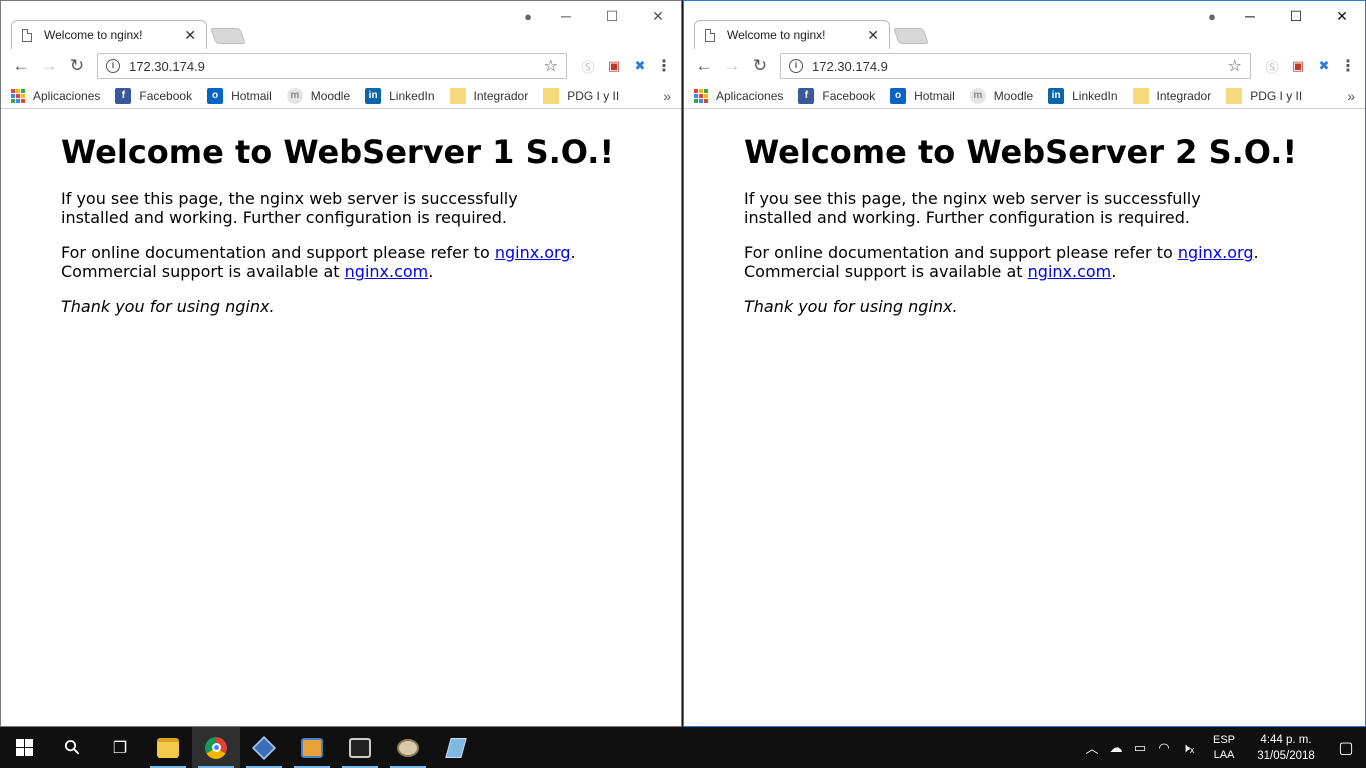 This screenshot has height=768, width=1366. What do you see at coordinates (24, 747) in the screenshot?
I see `start-button` at bounding box center [24, 747].